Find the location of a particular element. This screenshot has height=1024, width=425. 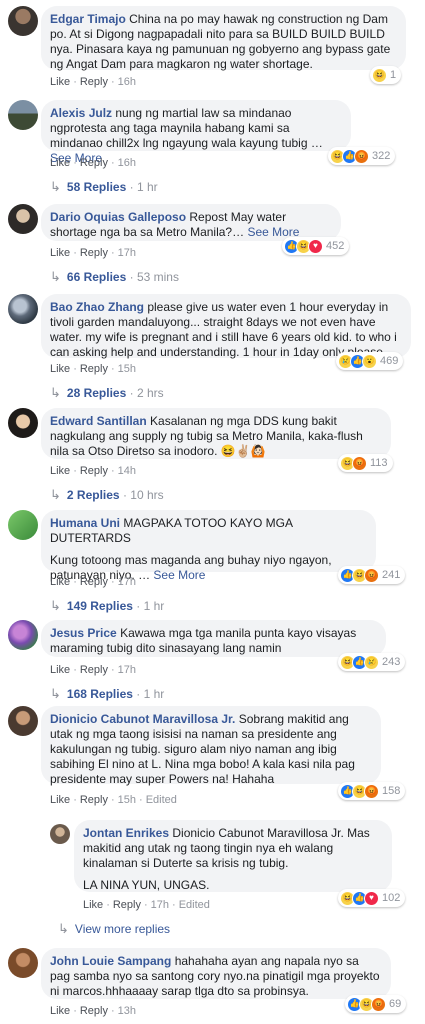

comment-author: Edward Santillan is located at coordinates (98, 421).